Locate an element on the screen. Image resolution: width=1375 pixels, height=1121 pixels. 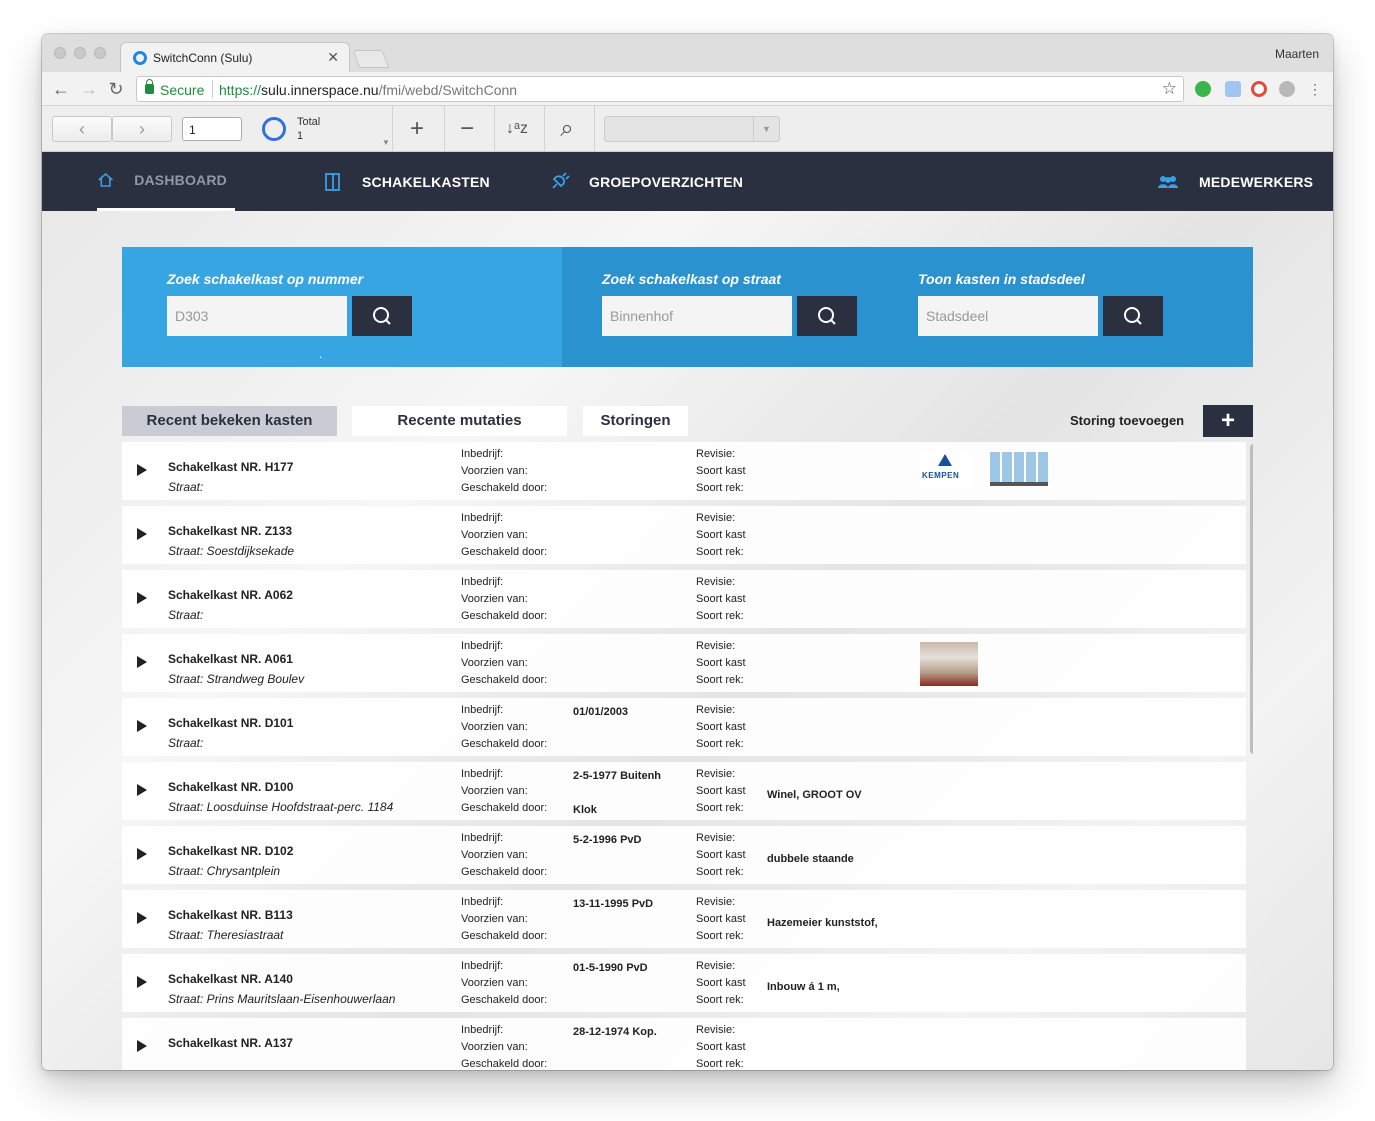
district-label: Toon kasten in stadsdeel is located at coordinates (1001, 279).